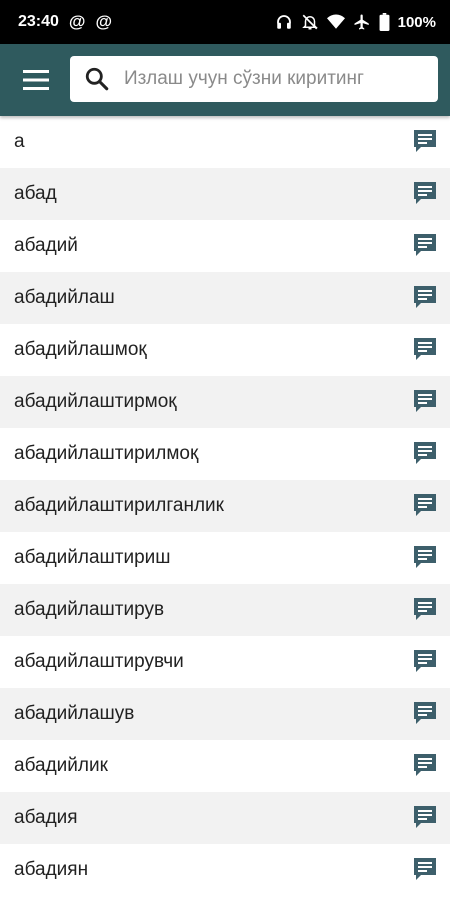 Image resolution: width=450 pixels, height=900 pixels. What do you see at coordinates (225, 350) in the screenshot?
I see `list-item: абадийлашмоқ` at bounding box center [225, 350].